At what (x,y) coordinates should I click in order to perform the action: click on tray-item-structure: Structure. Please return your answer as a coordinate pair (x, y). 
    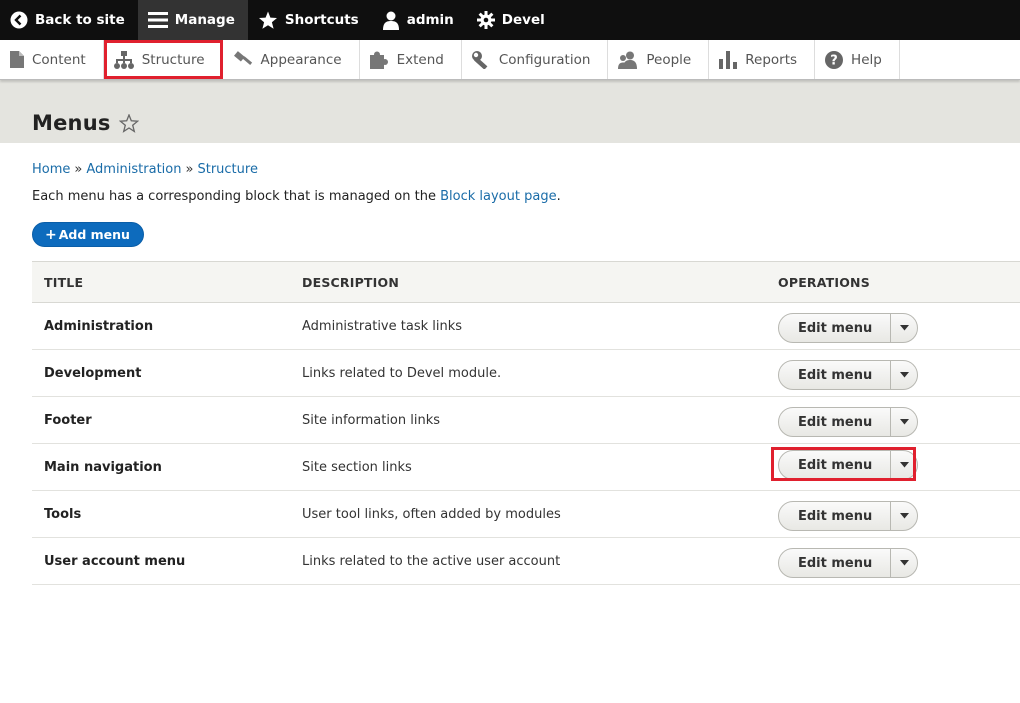
    Looking at the image, I should click on (163, 59).